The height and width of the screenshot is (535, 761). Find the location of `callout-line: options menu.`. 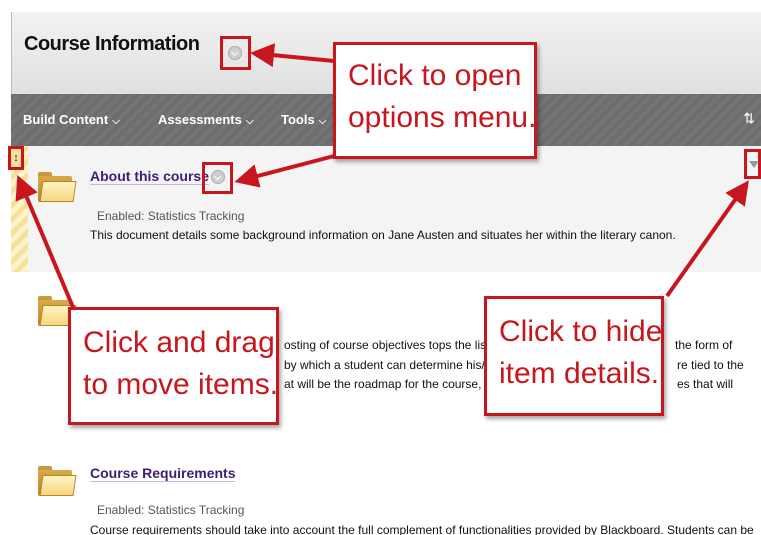

callout-line: options menu. is located at coordinates (442, 117).